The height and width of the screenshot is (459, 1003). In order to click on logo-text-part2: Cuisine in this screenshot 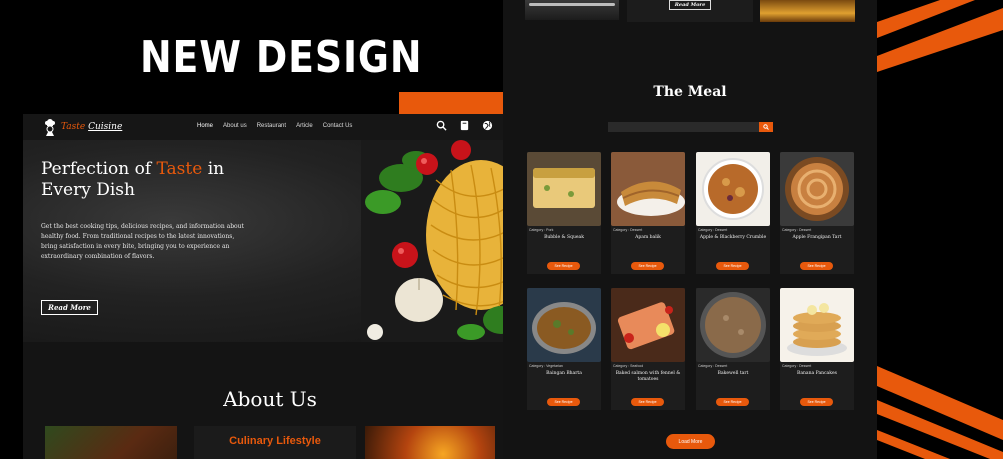, I will do `click(105, 127)`.